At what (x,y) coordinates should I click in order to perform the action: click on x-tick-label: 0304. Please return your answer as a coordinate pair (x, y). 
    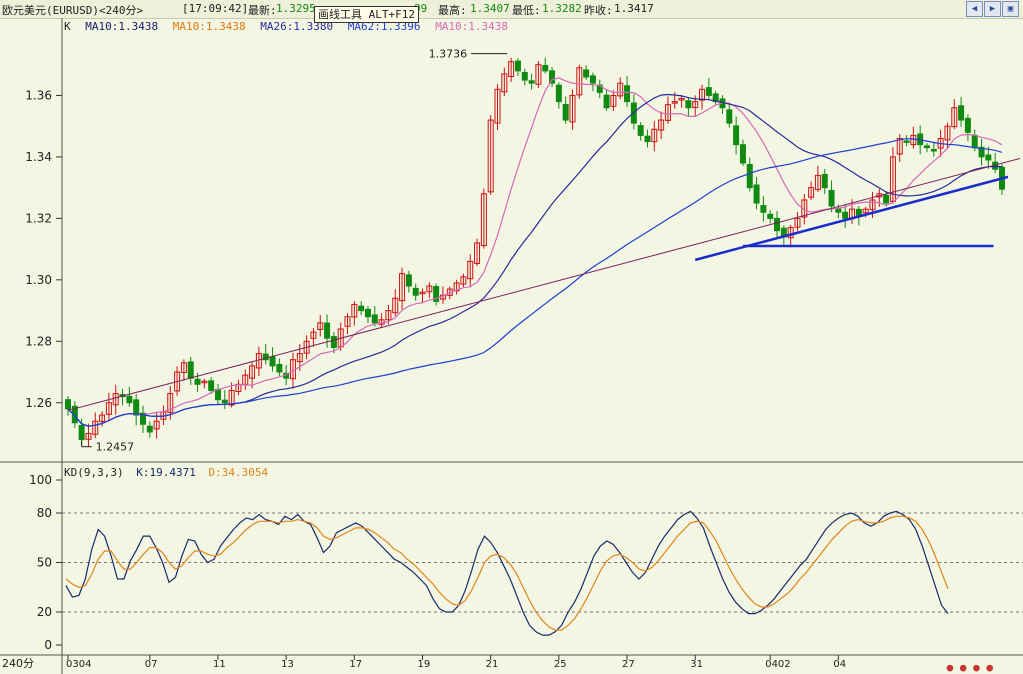
    Looking at the image, I should click on (78, 664).